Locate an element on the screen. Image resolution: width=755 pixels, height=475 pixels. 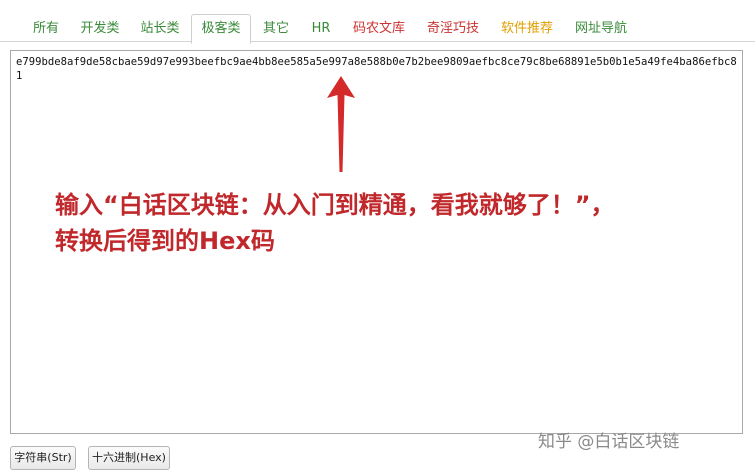
annotation-line-2: 转换后得到的Hex码 is located at coordinates (165, 241).